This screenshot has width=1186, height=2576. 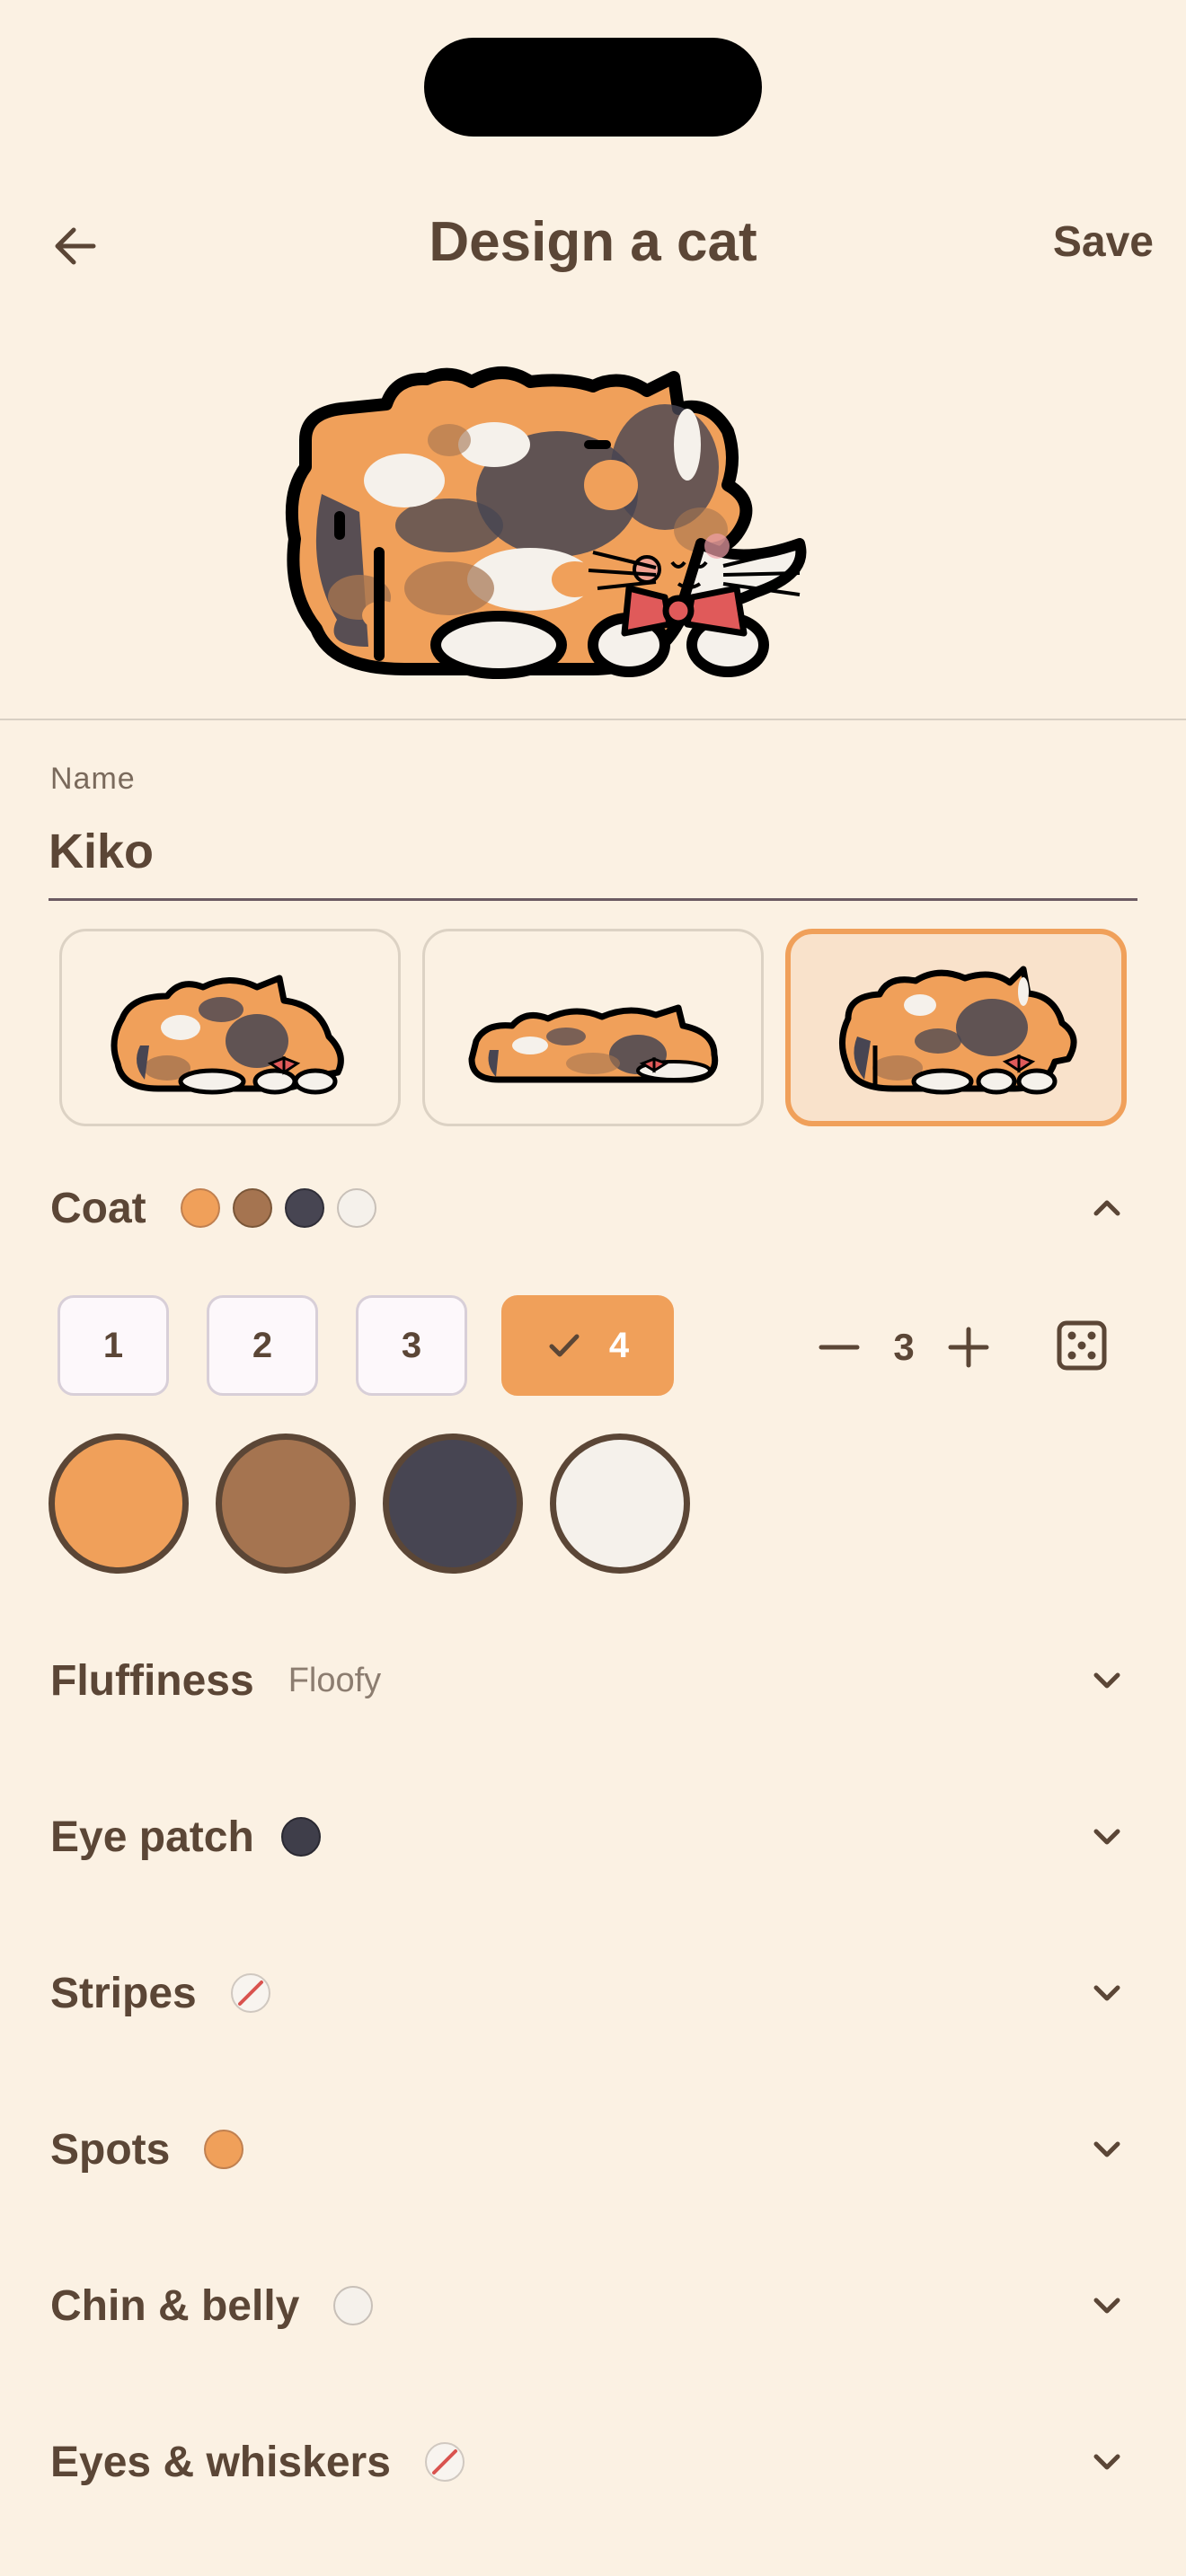 I want to click on stripes-section-header: Stripes, so click(x=593, y=1993).